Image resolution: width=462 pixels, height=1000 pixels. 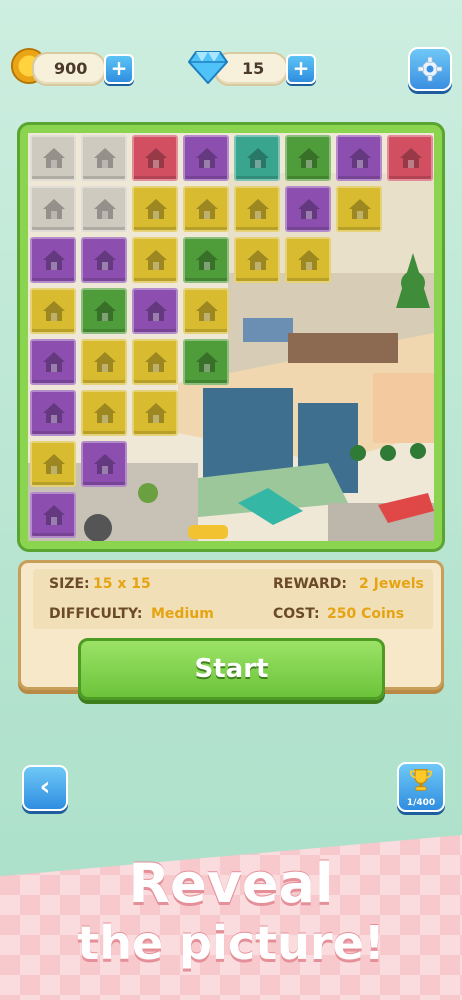 I want to click on chevron-left-icon: ‹, so click(x=45, y=787).